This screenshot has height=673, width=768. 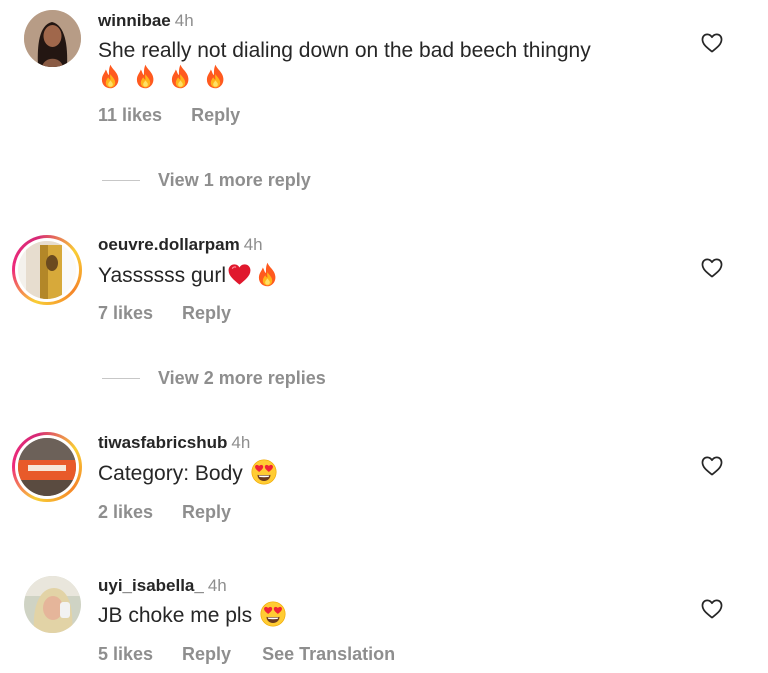 I want to click on likes-count: 7 likes, so click(x=125, y=313).